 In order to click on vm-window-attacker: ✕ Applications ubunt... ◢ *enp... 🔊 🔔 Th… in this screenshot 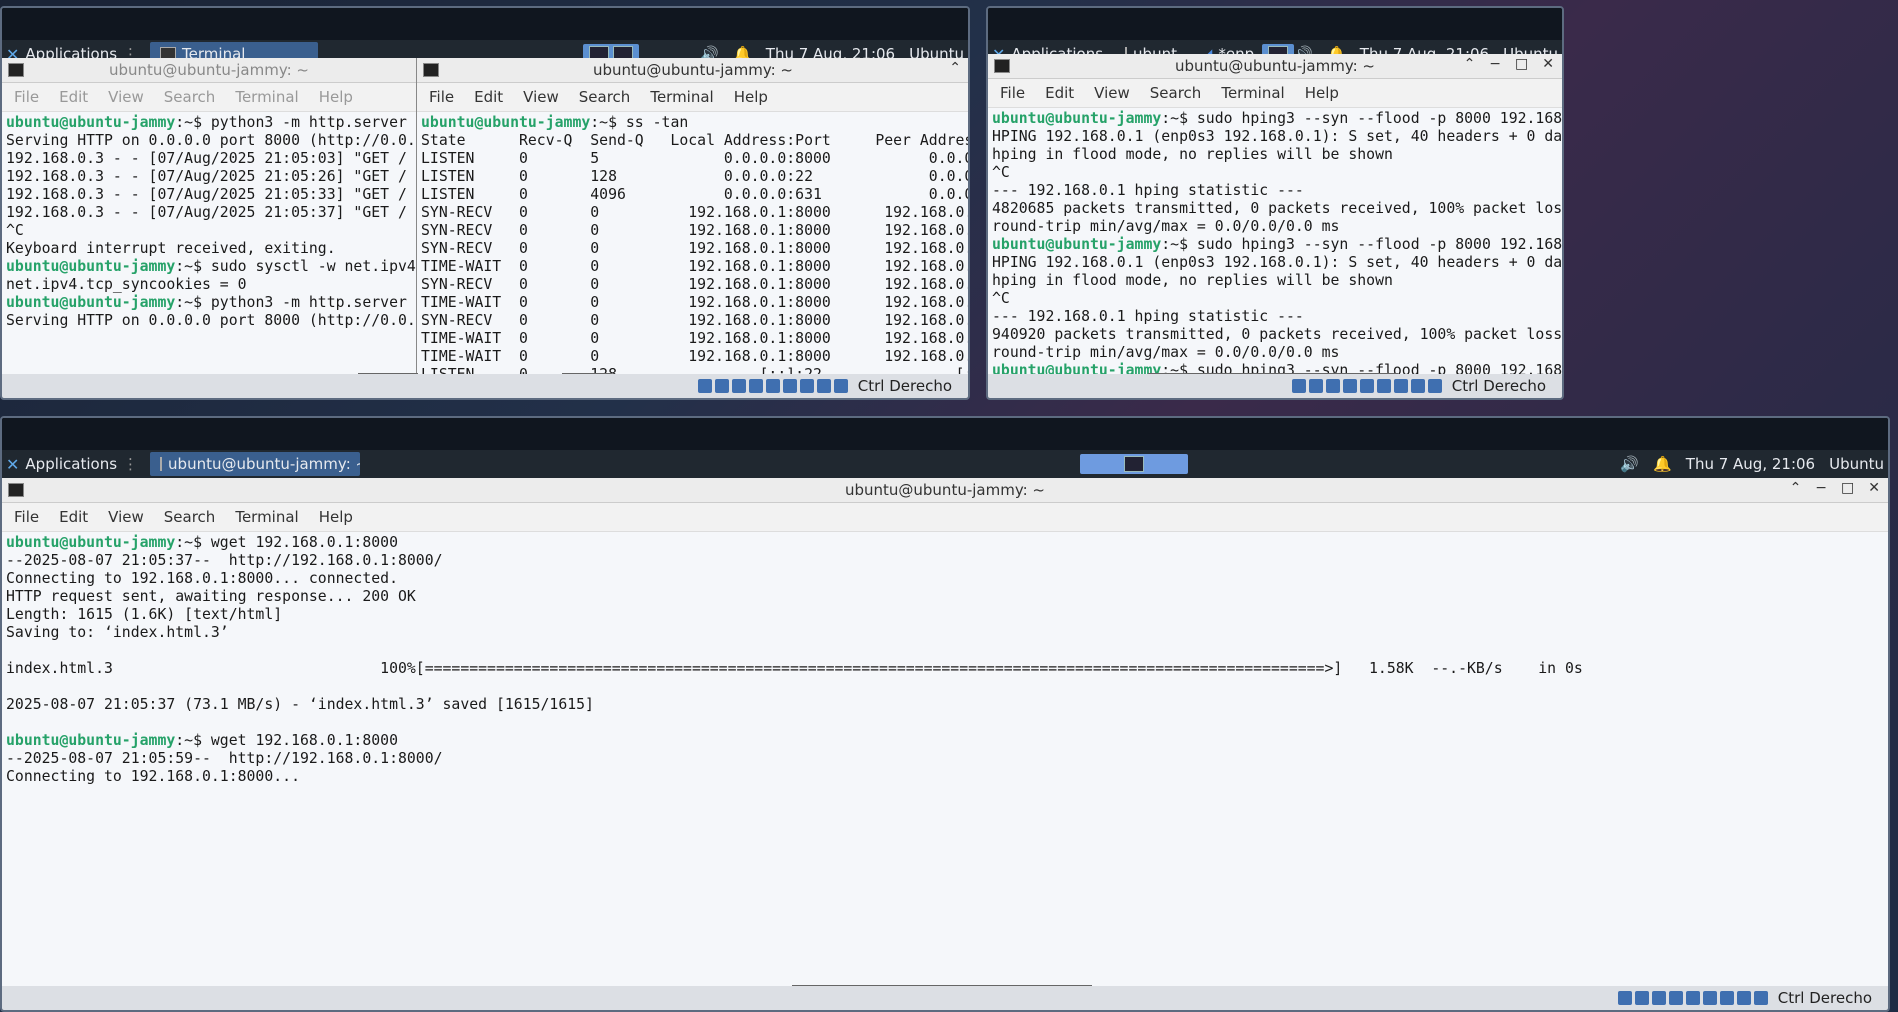, I will do `click(1275, 203)`.